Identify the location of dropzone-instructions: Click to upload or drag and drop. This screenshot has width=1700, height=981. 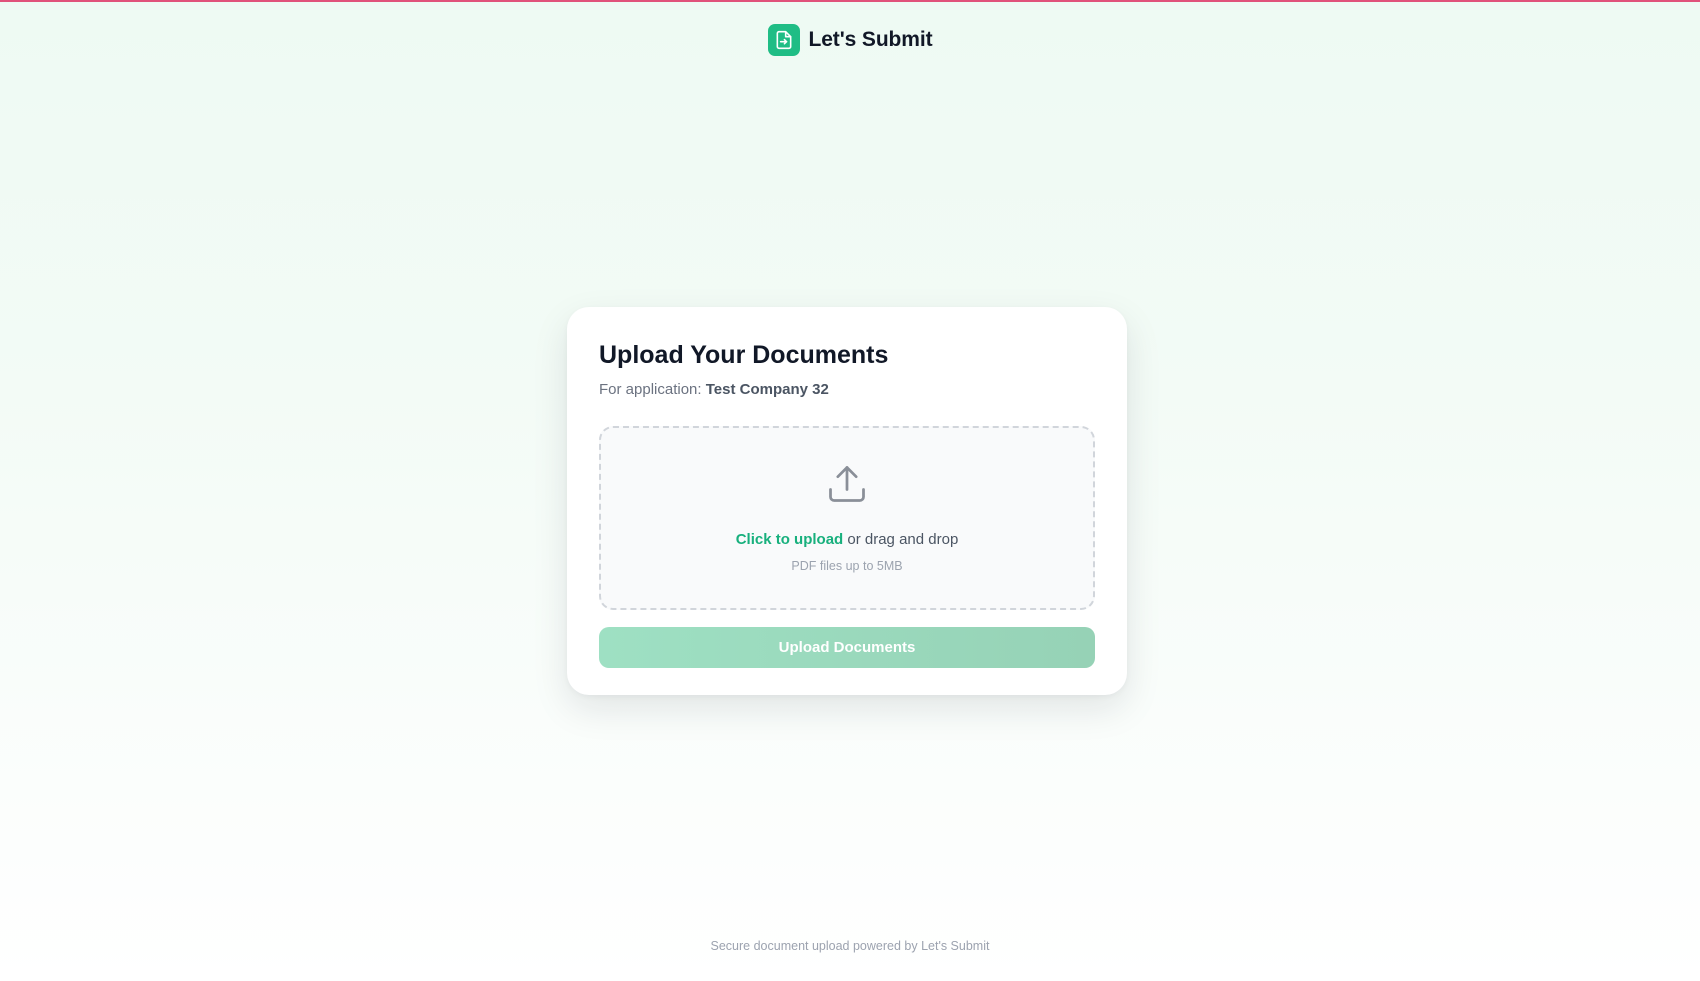
(847, 540).